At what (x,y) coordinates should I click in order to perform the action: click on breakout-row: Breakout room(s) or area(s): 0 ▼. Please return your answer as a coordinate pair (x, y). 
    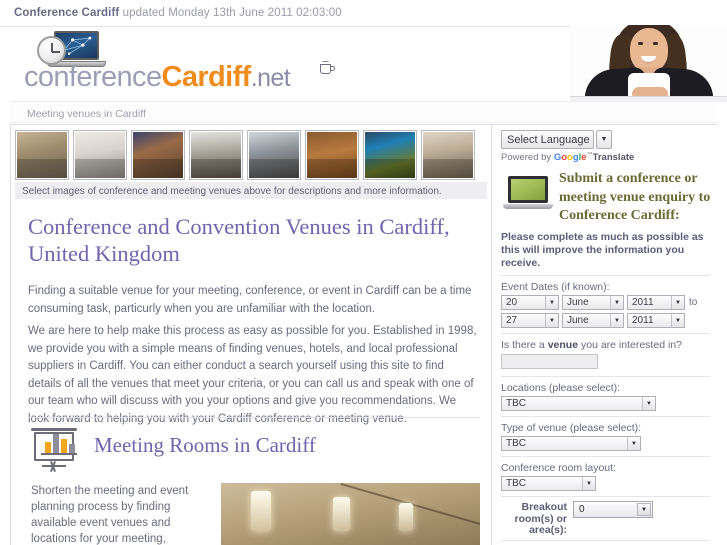
    Looking at the image, I should click on (605, 518).